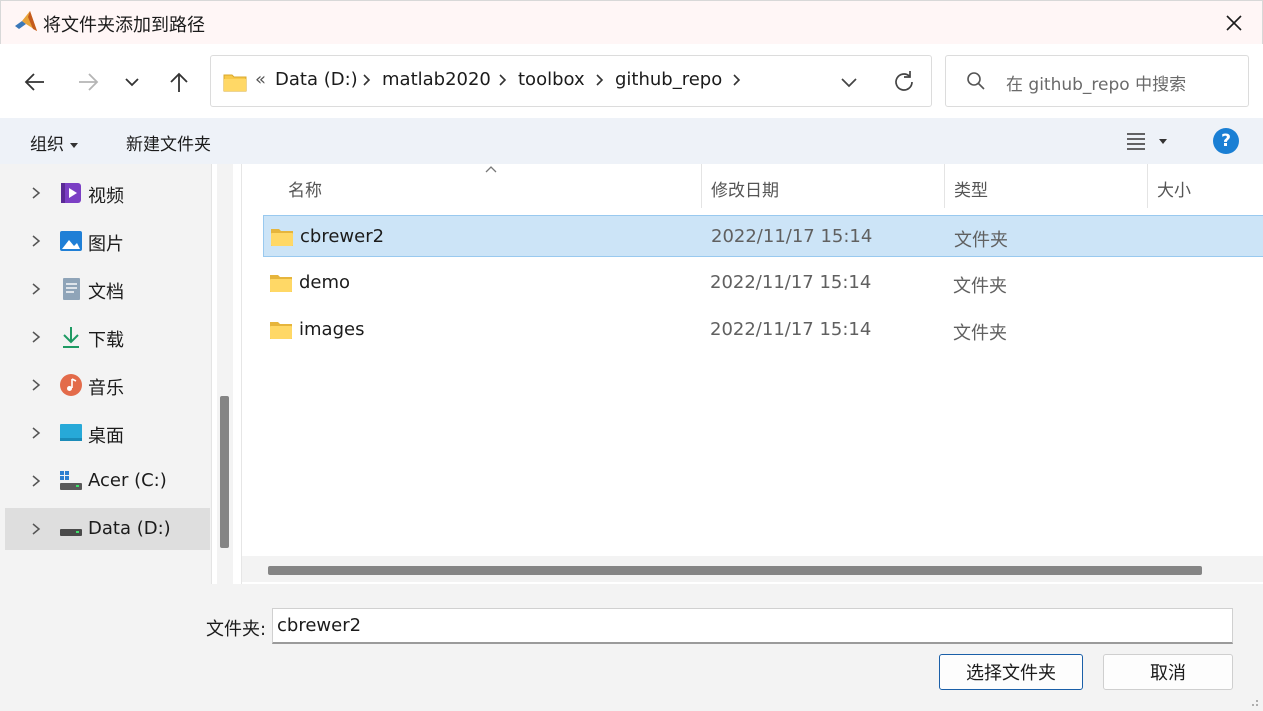 Image resolution: width=1263 pixels, height=711 pixels. I want to click on file-name: cbrewer2, so click(342, 236).